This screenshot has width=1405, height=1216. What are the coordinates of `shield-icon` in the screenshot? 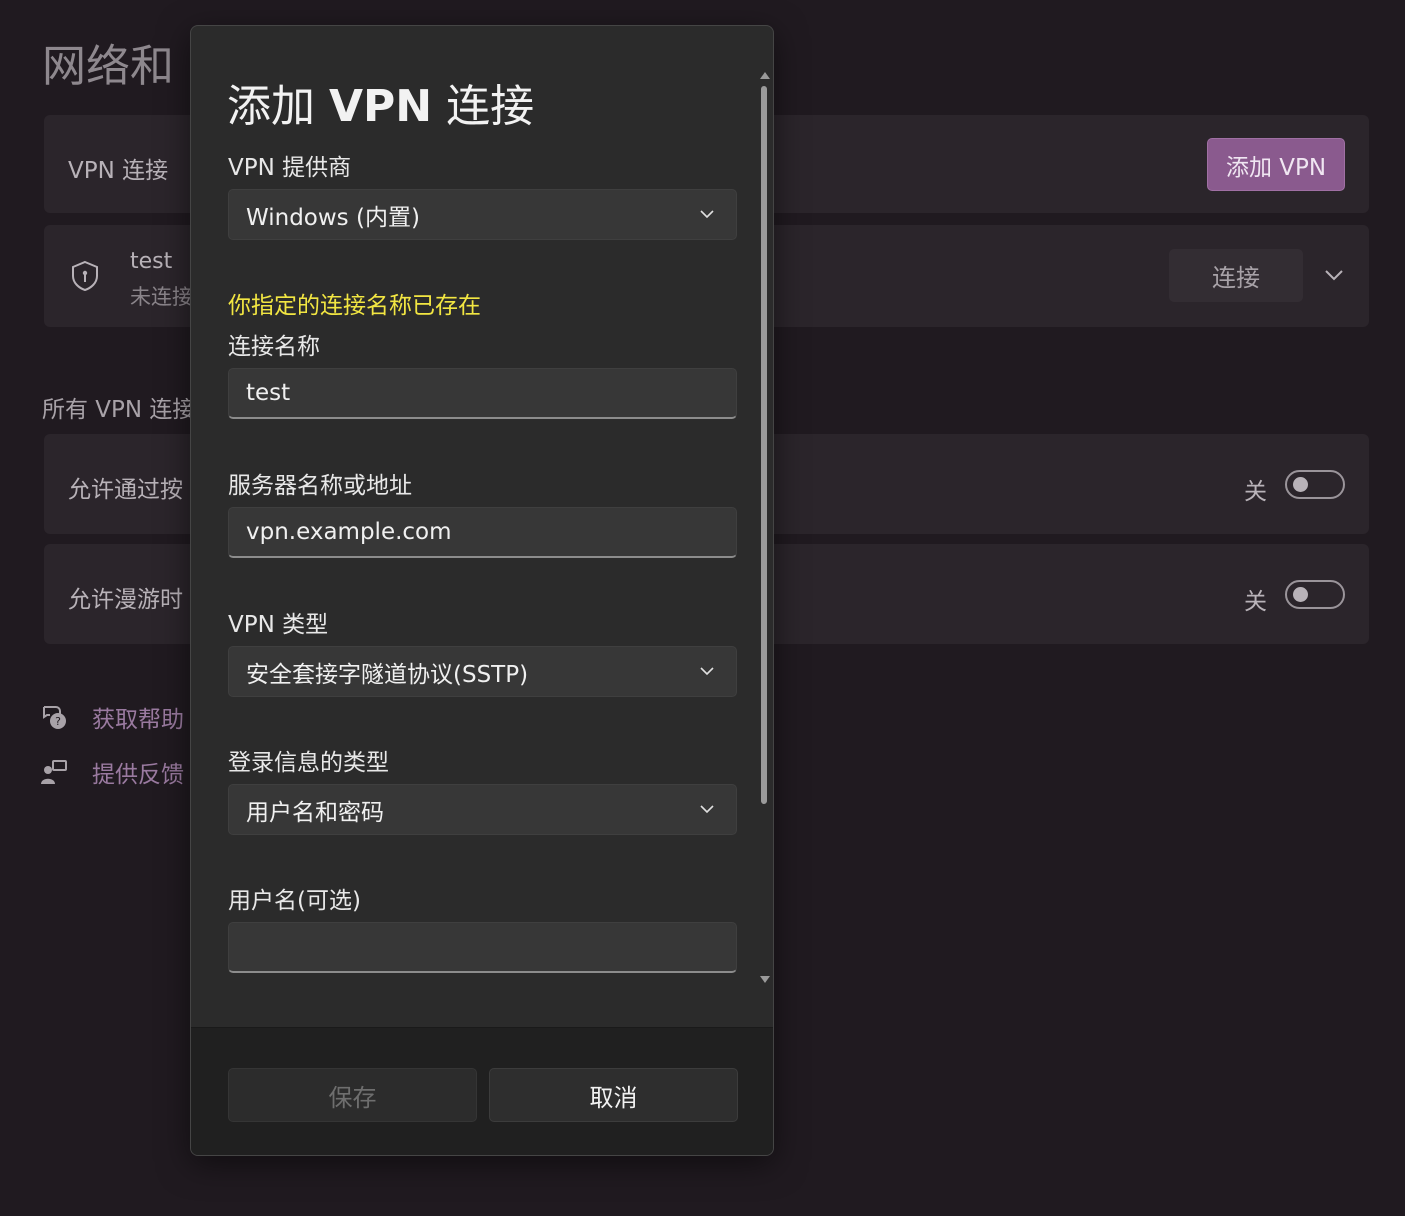 It's located at (85, 276).